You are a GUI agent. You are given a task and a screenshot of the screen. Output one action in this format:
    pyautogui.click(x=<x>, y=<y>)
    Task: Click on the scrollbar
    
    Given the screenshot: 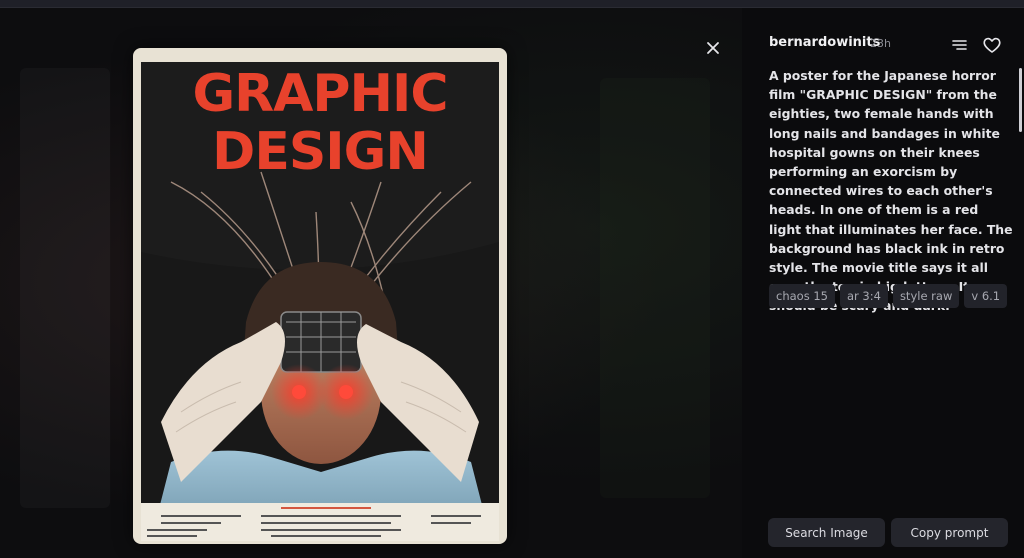 What is the action you would take?
    pyautogui.click(x=1020, y=100)
    